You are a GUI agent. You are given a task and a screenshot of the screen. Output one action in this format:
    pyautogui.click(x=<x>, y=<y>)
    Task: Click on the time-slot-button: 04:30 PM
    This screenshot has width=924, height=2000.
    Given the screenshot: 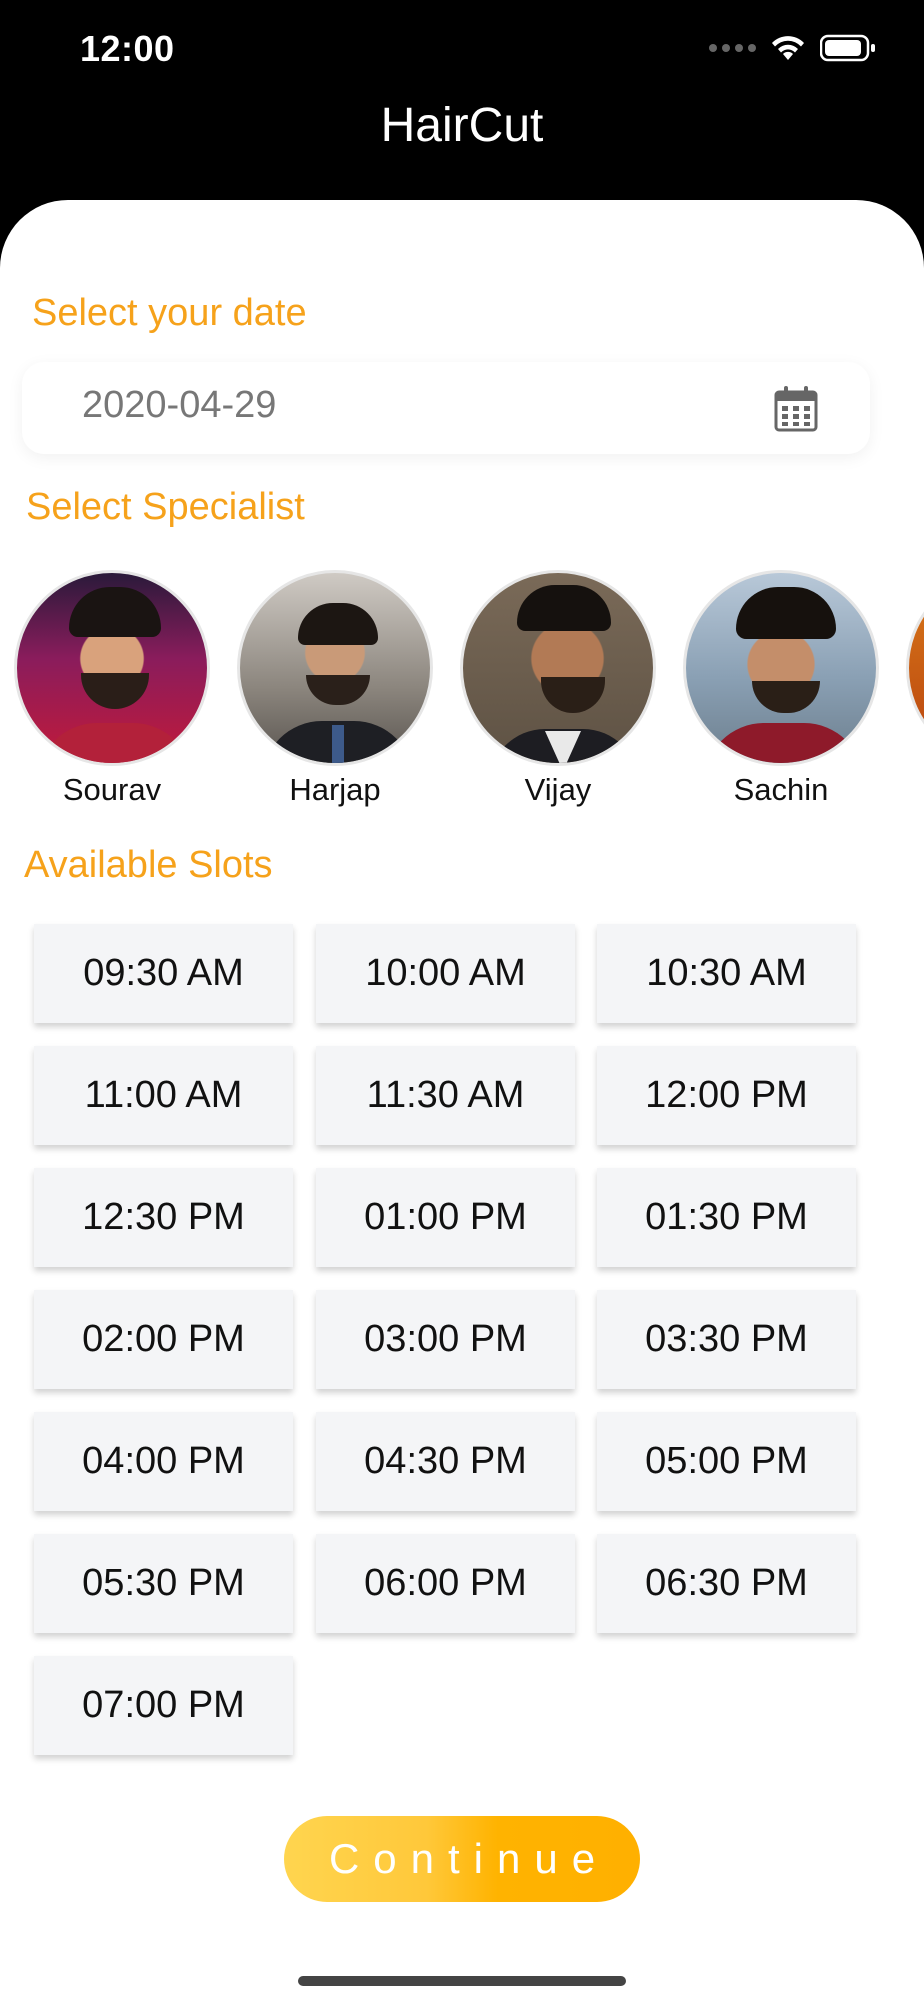 What is the action you would take?
    pyautogui.click(x=445, y=1461)
    